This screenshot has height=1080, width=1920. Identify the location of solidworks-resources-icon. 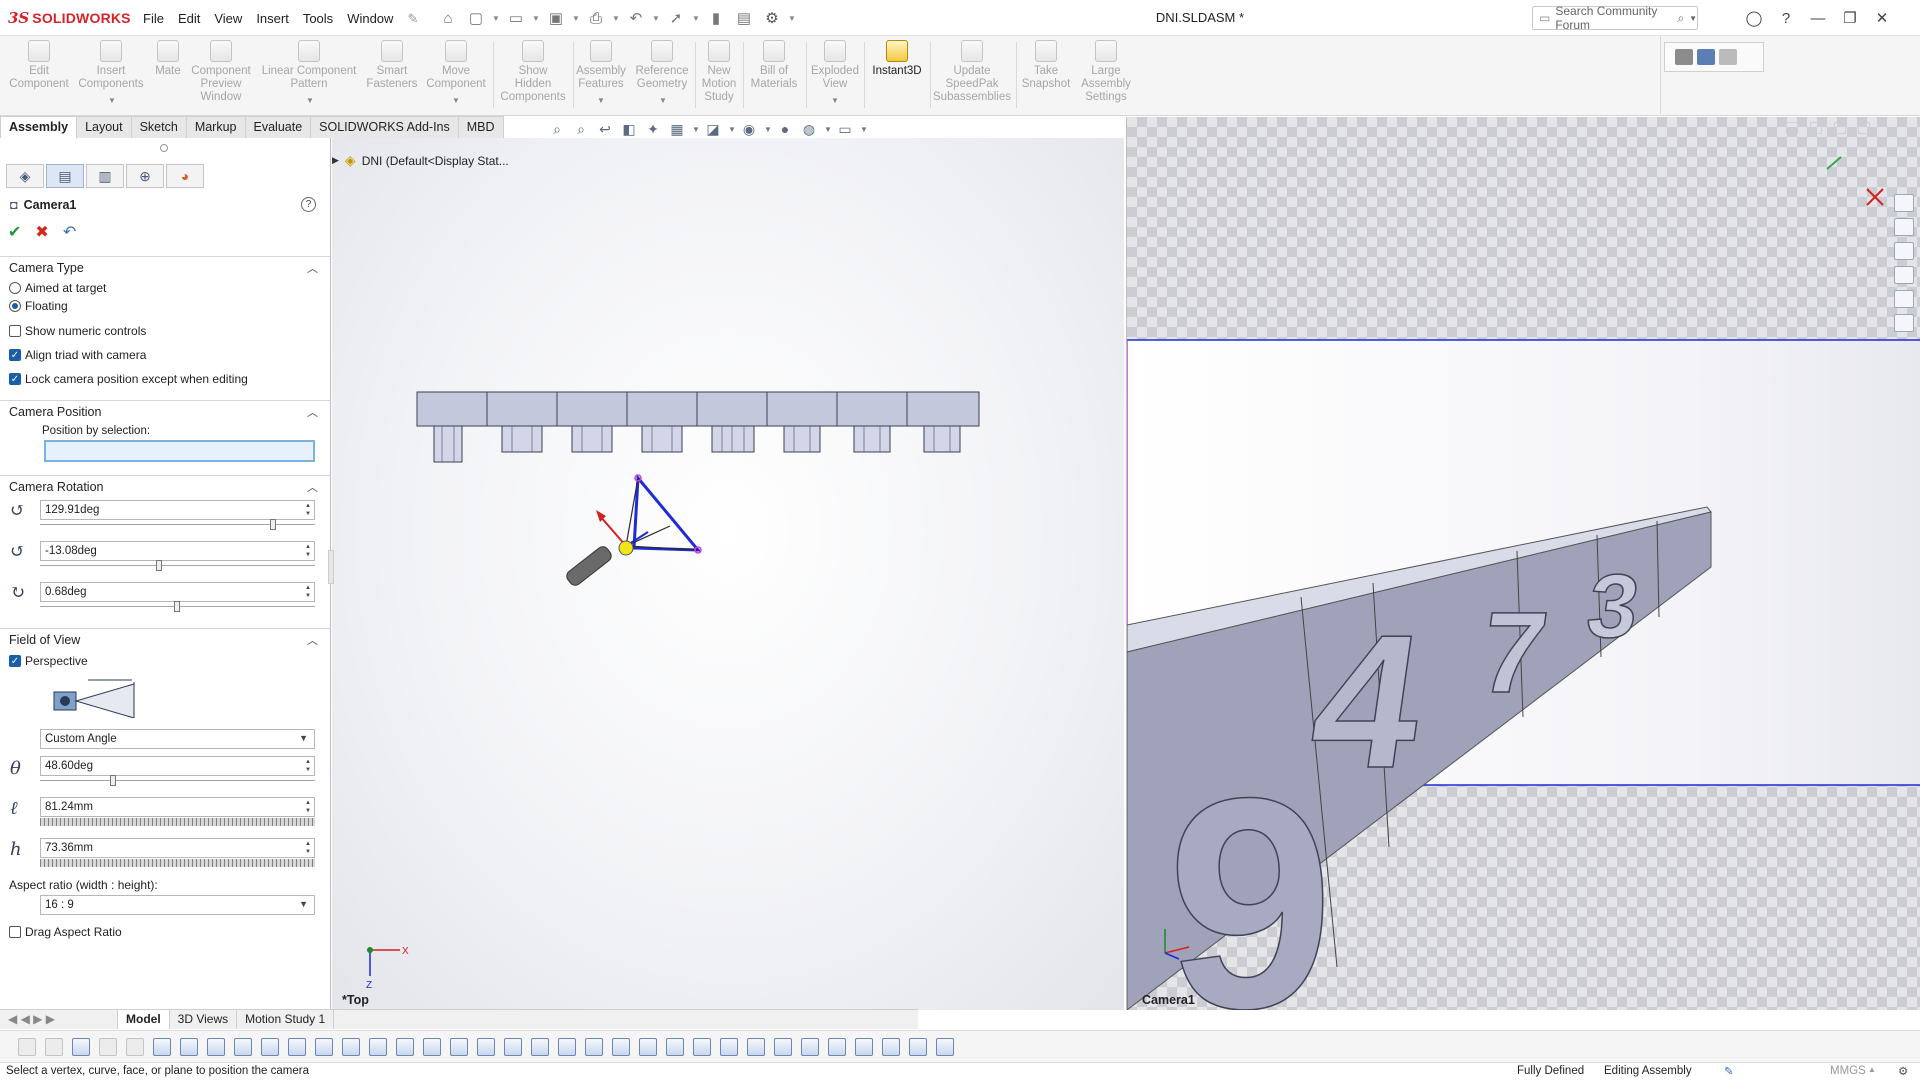
(1904, 203).